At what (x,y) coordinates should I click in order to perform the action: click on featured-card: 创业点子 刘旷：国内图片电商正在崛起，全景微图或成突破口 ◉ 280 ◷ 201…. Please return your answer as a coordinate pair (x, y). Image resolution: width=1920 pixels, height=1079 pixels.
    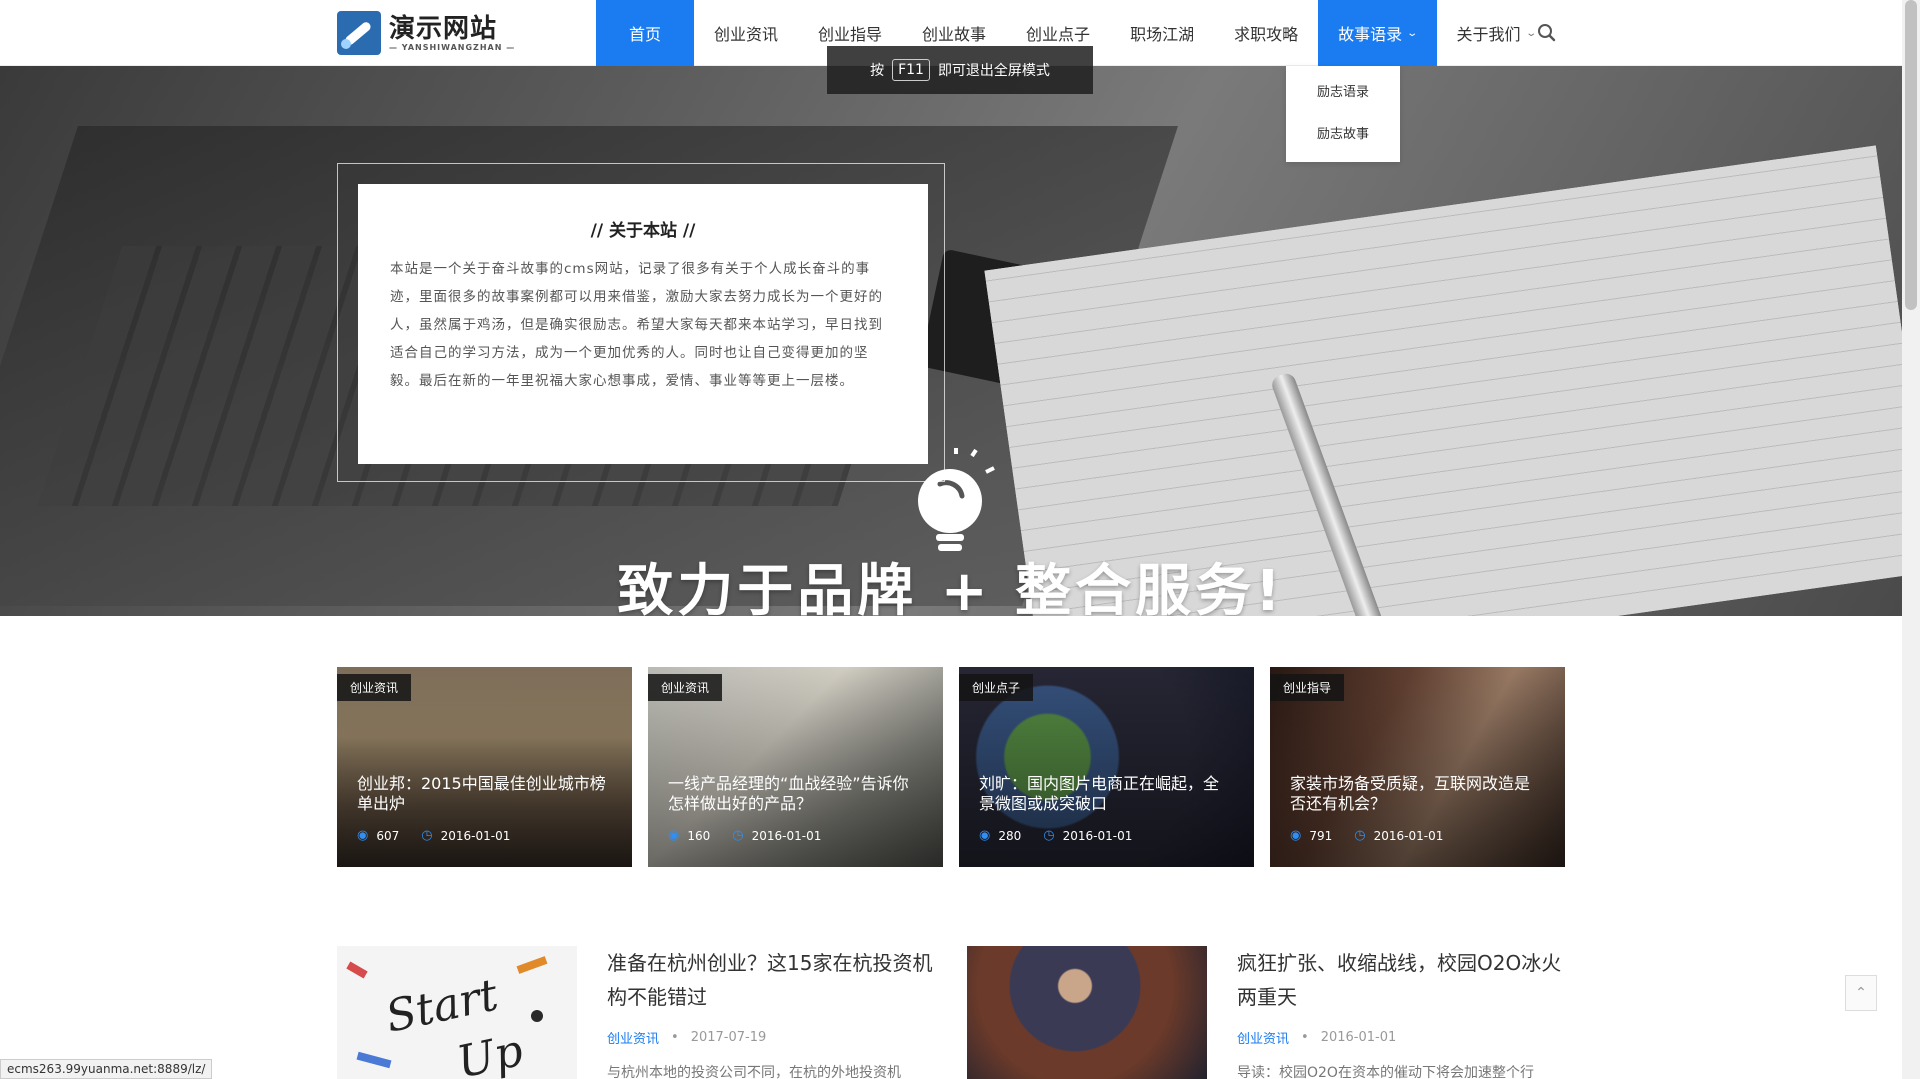
    Looking at the image, I should click on (1106, 767).